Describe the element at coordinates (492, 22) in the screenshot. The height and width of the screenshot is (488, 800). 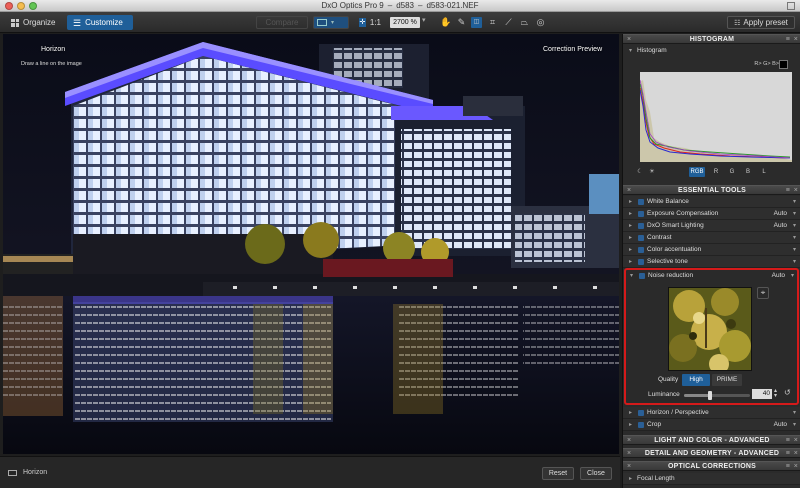
I see `crop-icon: ⌗` at that location.